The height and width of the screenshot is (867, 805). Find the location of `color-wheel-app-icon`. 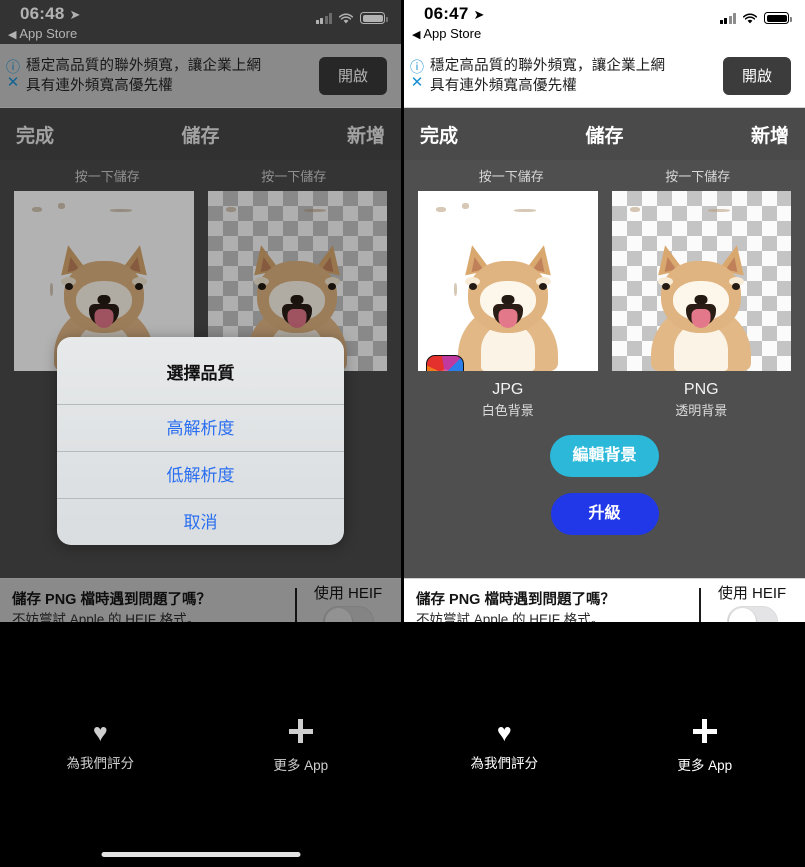

color-wheel-app-icon is located at coordinates (445, 363).